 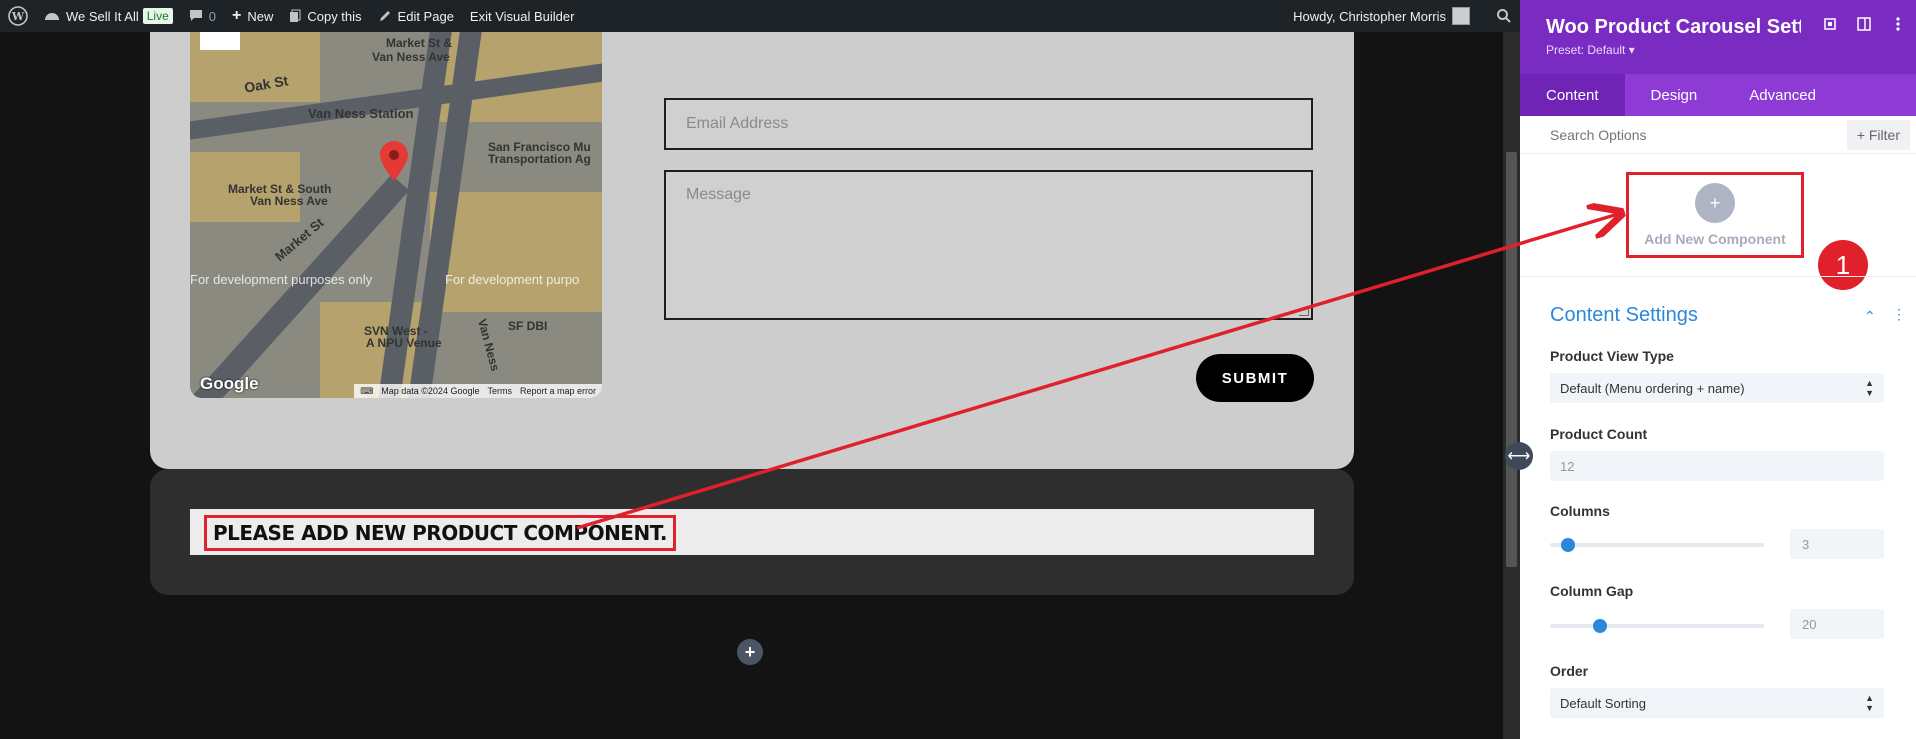 What do you see at coordinates (528, 326) in the screenshot?
I see `map-label: SF DBI` at bounding box center [528, 326].